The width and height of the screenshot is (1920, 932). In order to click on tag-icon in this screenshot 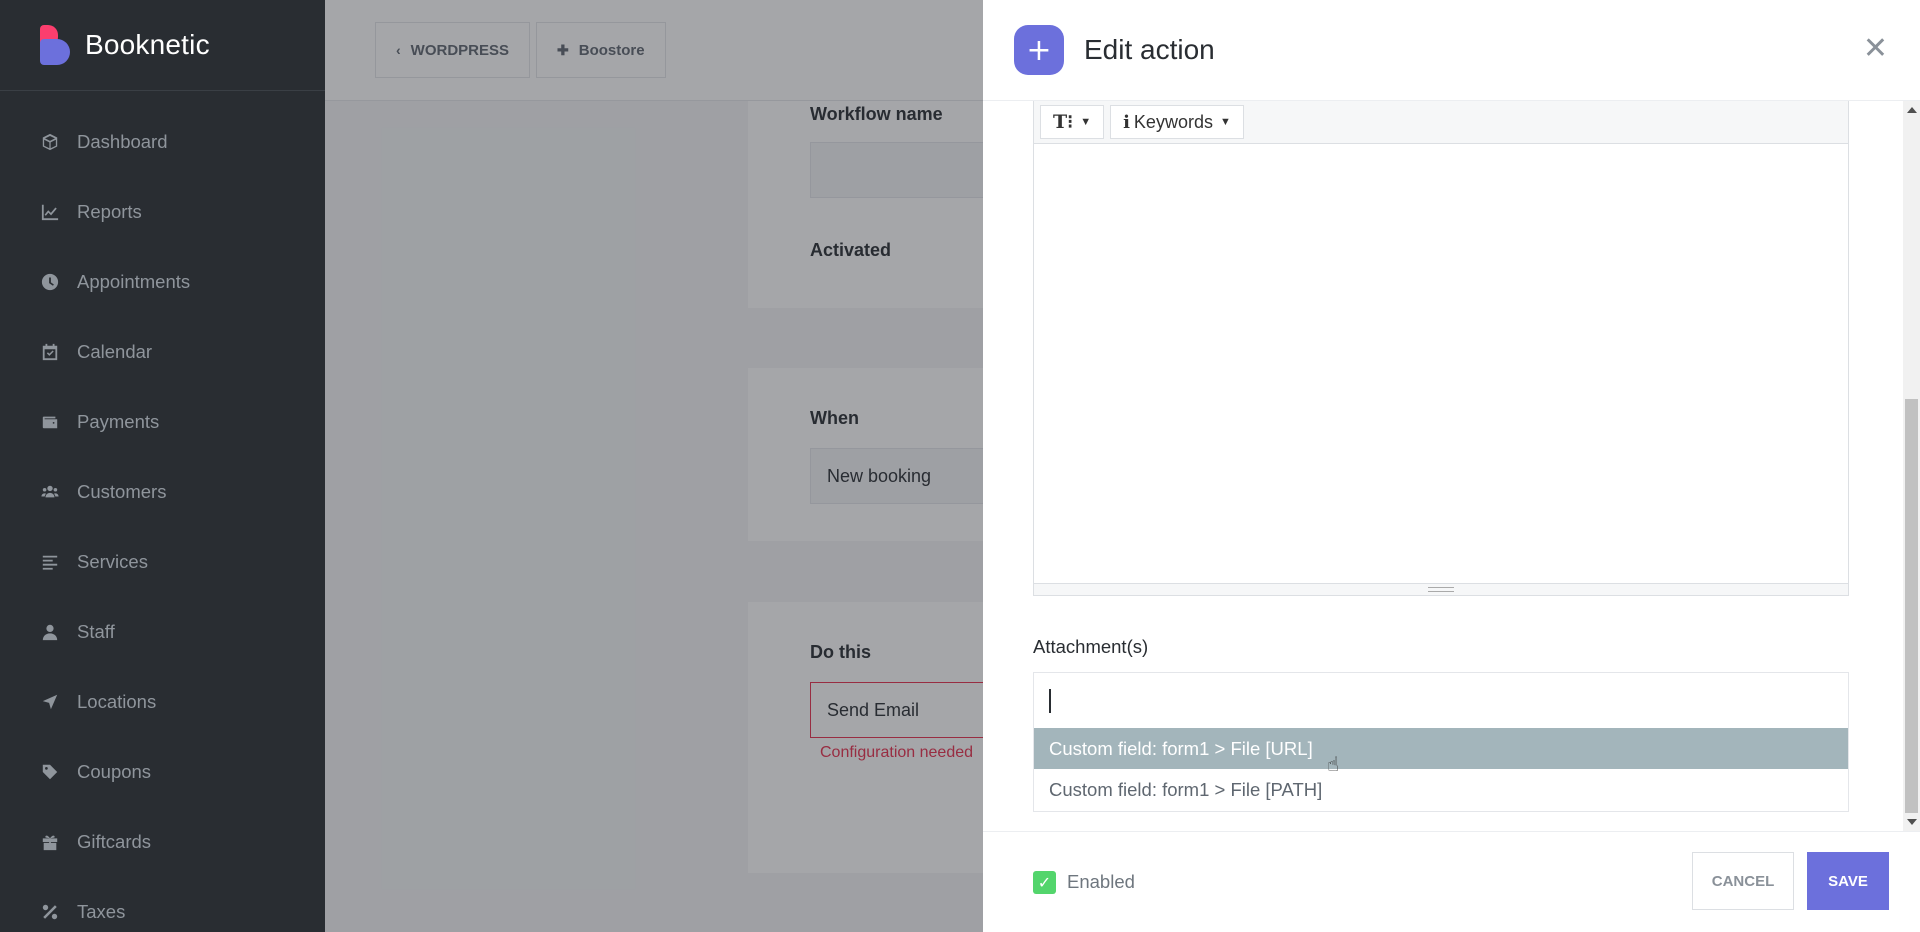, I will do `click(50, 772)`.